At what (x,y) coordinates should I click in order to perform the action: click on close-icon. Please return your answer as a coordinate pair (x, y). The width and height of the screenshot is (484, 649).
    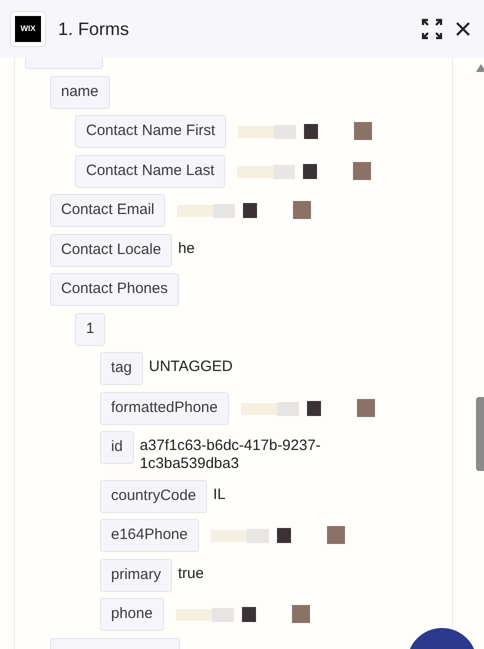
    Looking at the image, I should click on (463, 29).